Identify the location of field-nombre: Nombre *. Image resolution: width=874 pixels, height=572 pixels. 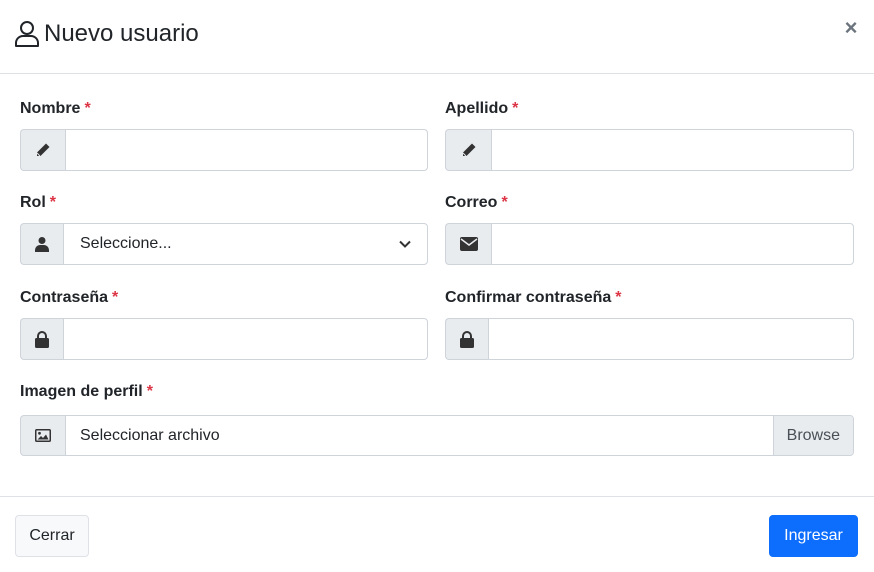
(224, 135).